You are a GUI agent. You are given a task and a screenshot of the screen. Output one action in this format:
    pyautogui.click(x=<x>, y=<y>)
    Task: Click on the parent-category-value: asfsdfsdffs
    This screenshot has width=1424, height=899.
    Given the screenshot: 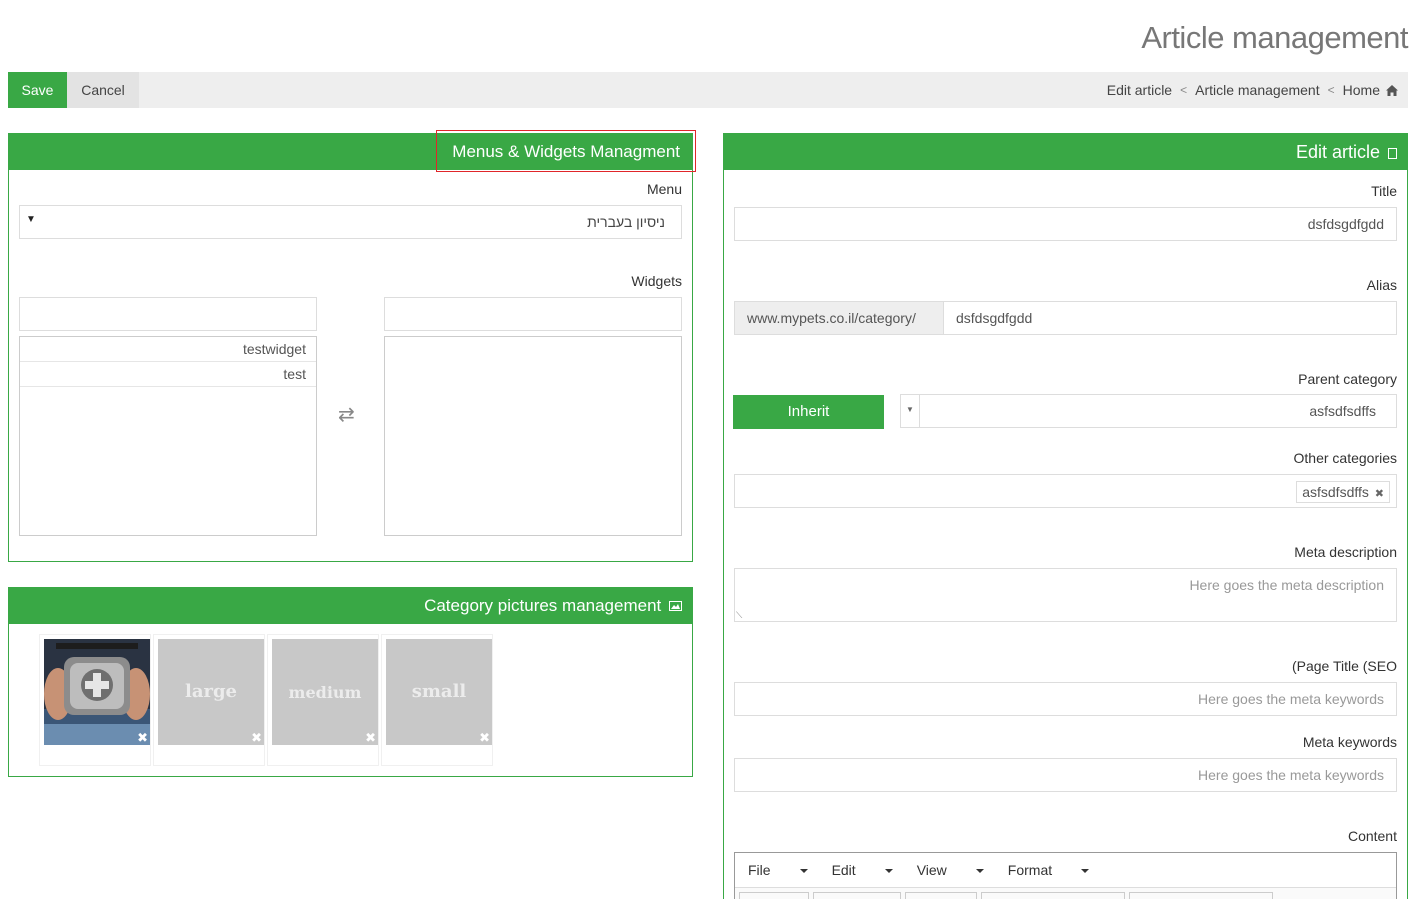 What is the action you would take?
    pyautogui.click(x=1342, y=411)
    